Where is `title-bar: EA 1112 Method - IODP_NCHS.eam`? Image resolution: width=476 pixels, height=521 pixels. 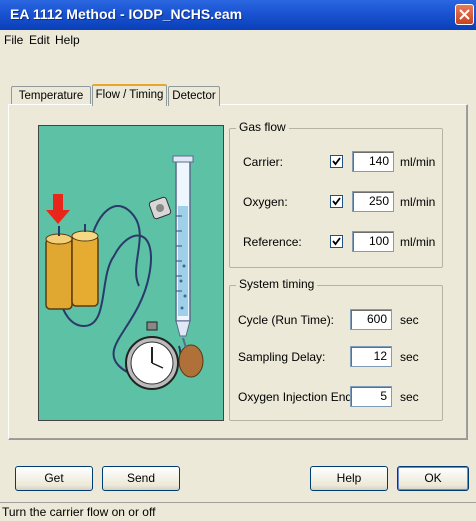 title-bar: EA 1112 Method - IODP_NCHS.eam is located at coordinates (238, 15).